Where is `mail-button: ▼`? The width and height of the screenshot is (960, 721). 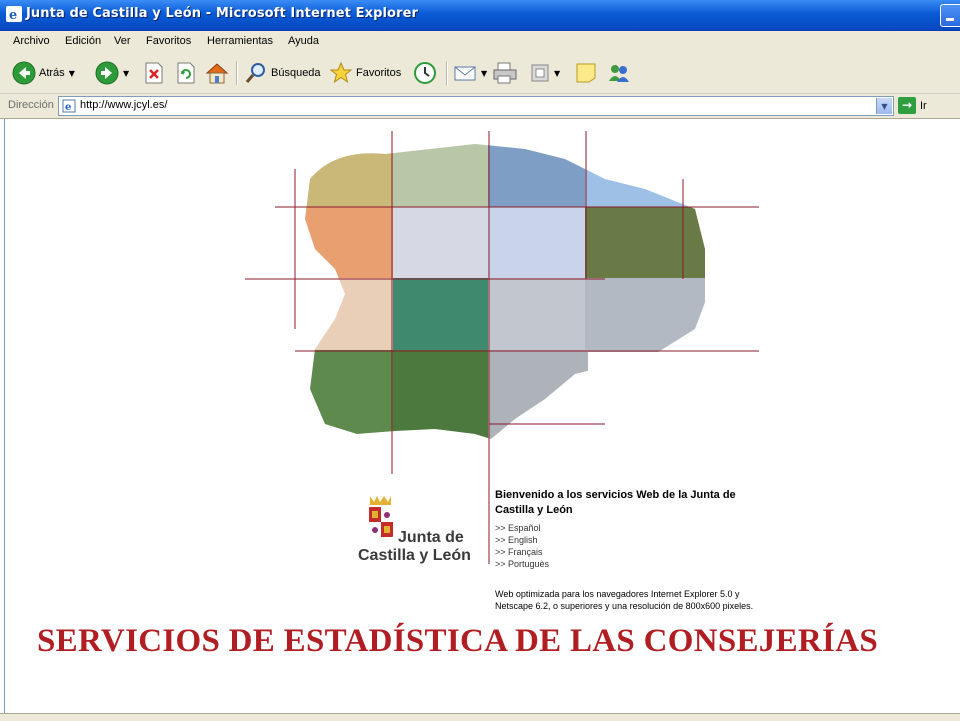
mail-button: ▼ is located at coordinates (470, 73).